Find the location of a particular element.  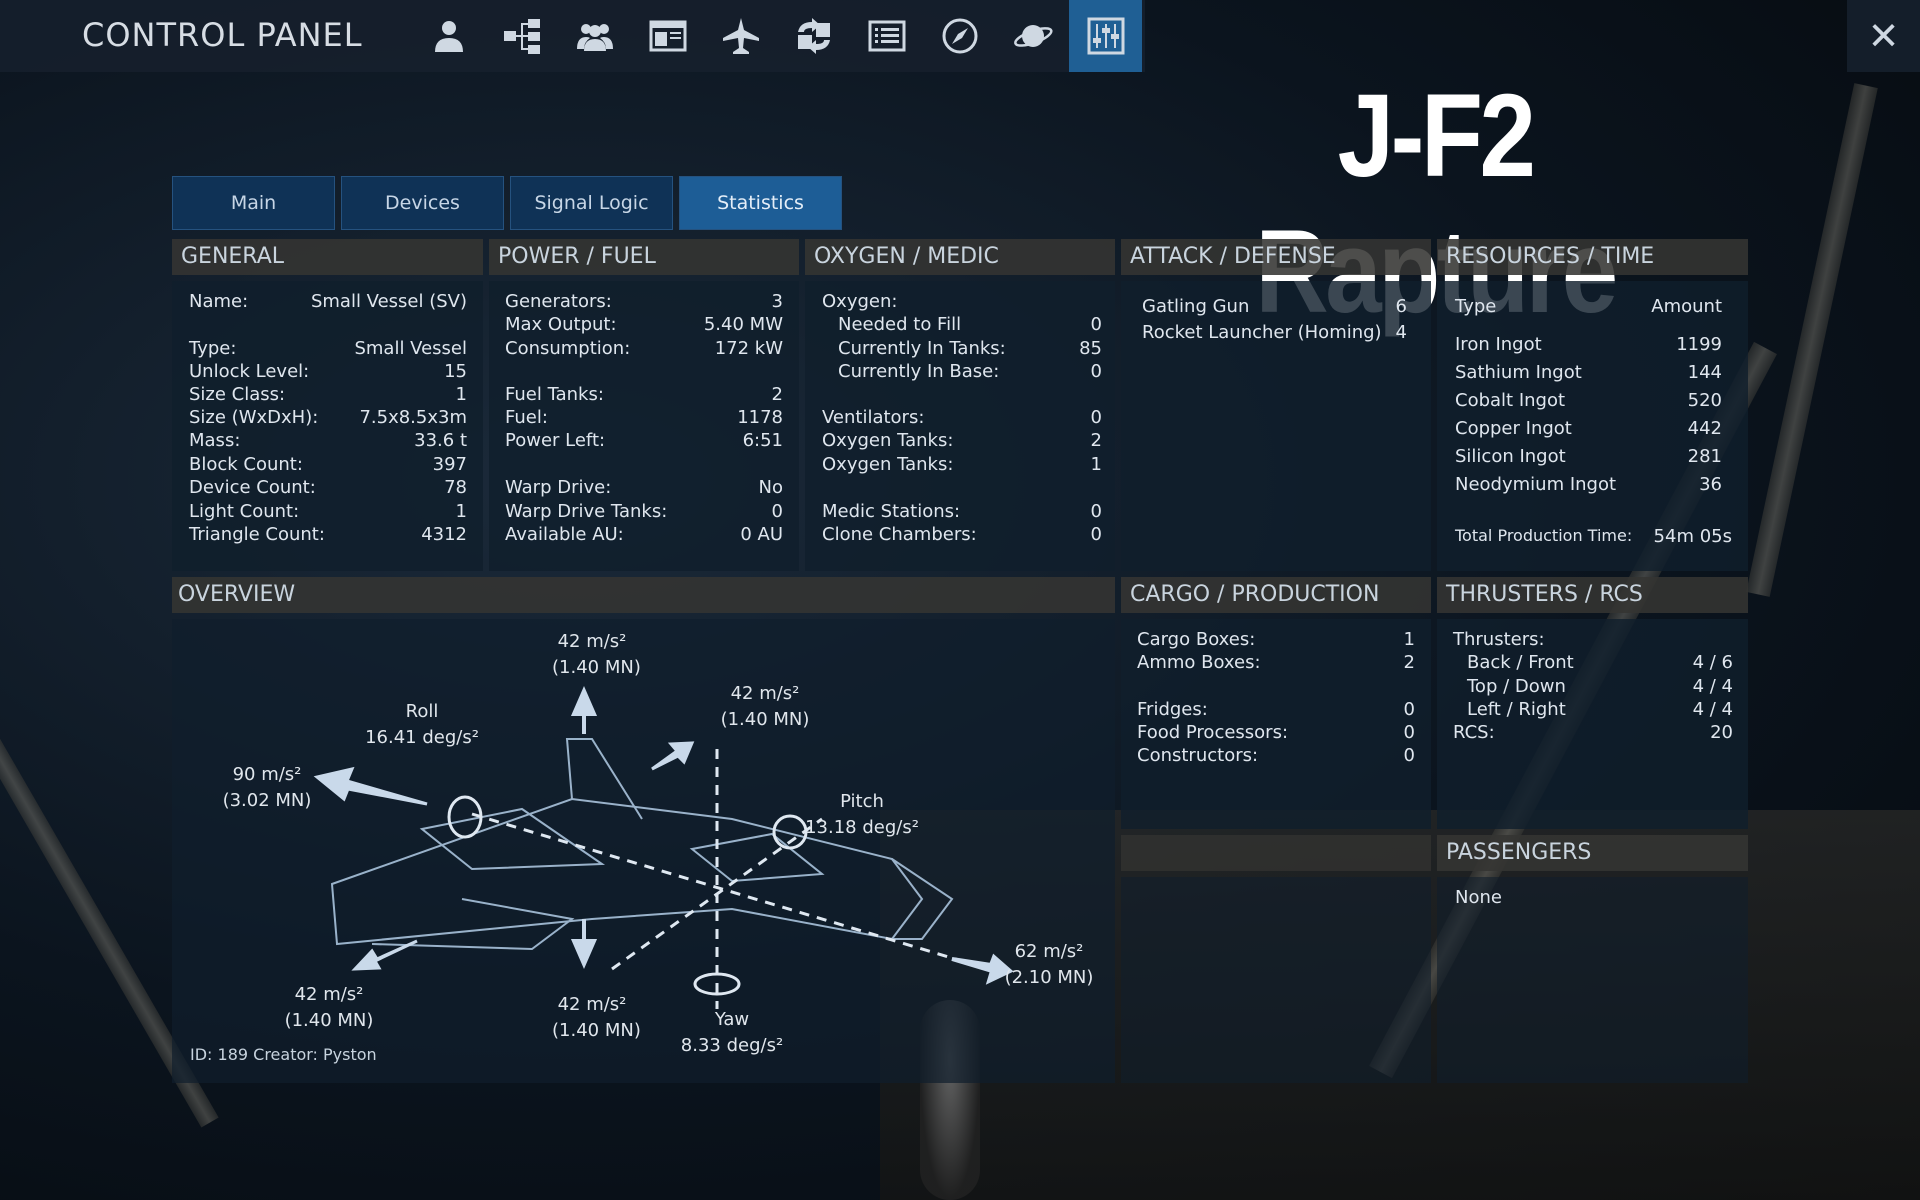

resource-row: Sathium Ingot 144 is located at coordinates (1588, 372).